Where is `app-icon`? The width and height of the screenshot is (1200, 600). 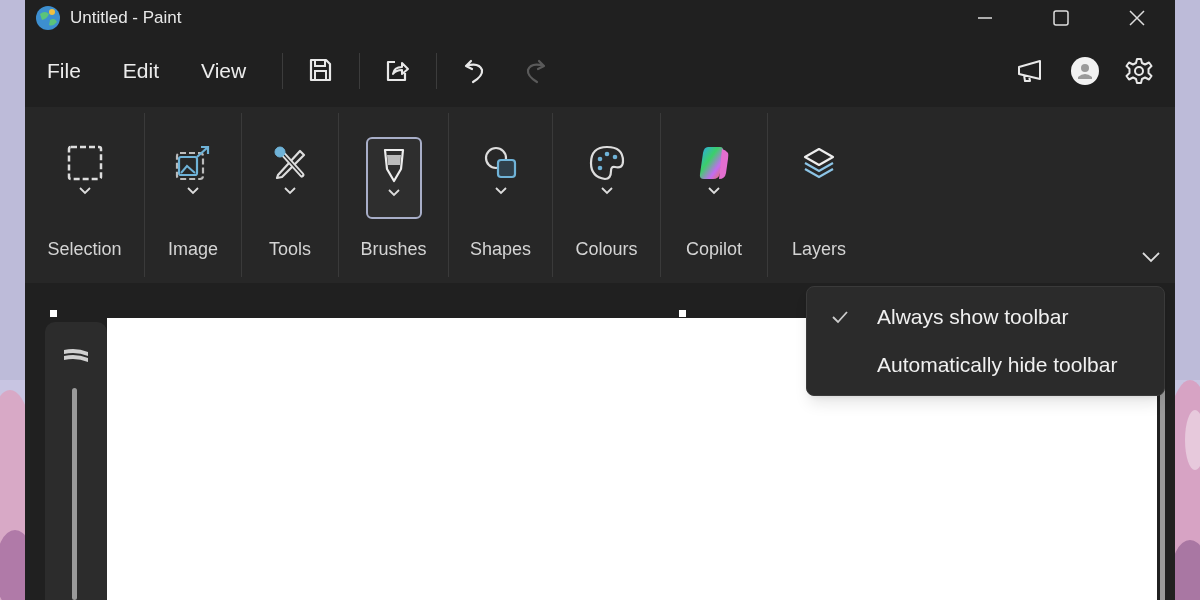
app-icon is located at coordinates (48, 17).